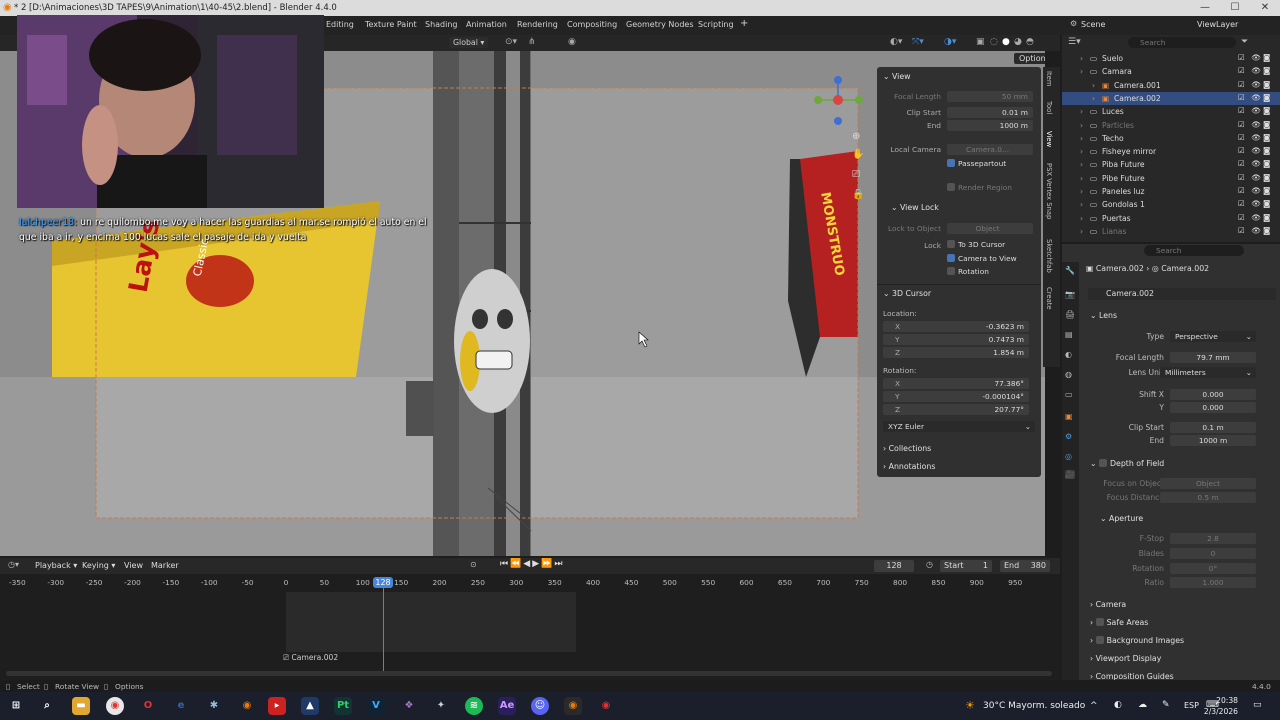 Image resolution: width=1280 pixels, height=720 pixels. I want to click on 3d-cursor-header: ⌄ 3D Cursor, so click(907, 293).